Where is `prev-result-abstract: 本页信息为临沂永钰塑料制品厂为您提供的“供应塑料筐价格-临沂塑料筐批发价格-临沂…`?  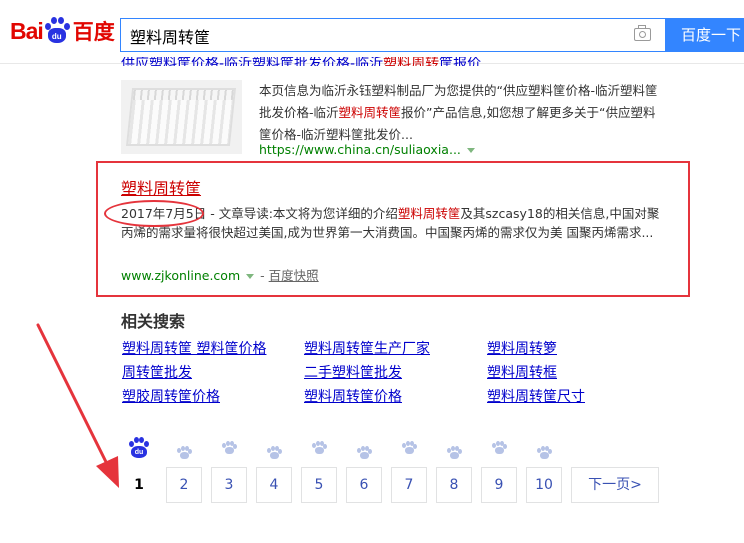
prev-result-abstract: 本页信息为临沂永钰塑料制品厂为您提供的“供应塑料筐价格-临沂塑料筐批发价格-临沂… is located at coordinates (458, 112).